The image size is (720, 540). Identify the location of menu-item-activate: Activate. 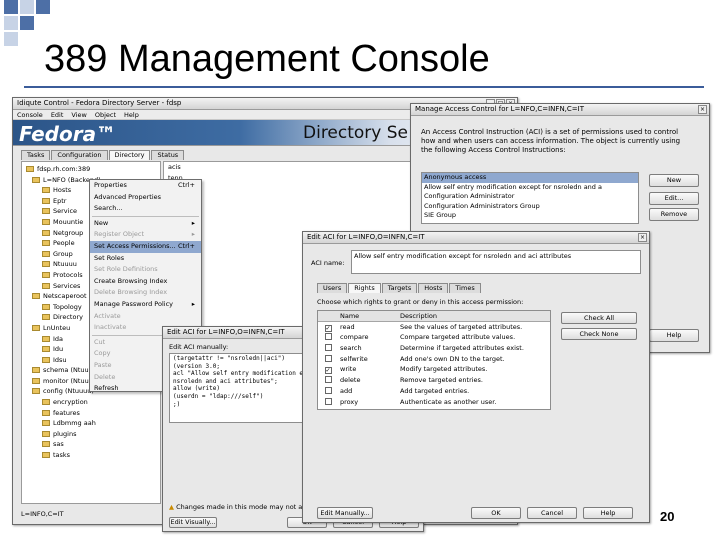
(145, 317).